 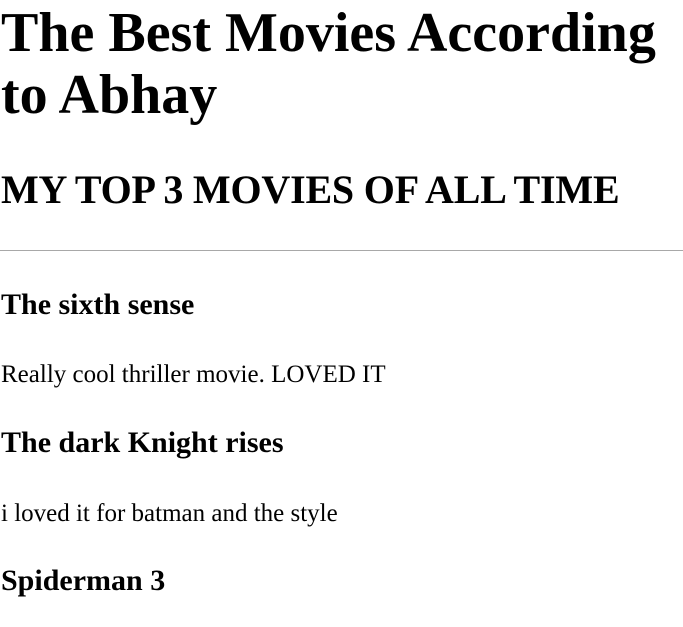 What do you see at coordinates (341, 250) in the screenshot?
I see `divider` at bounding box center [341, 250].